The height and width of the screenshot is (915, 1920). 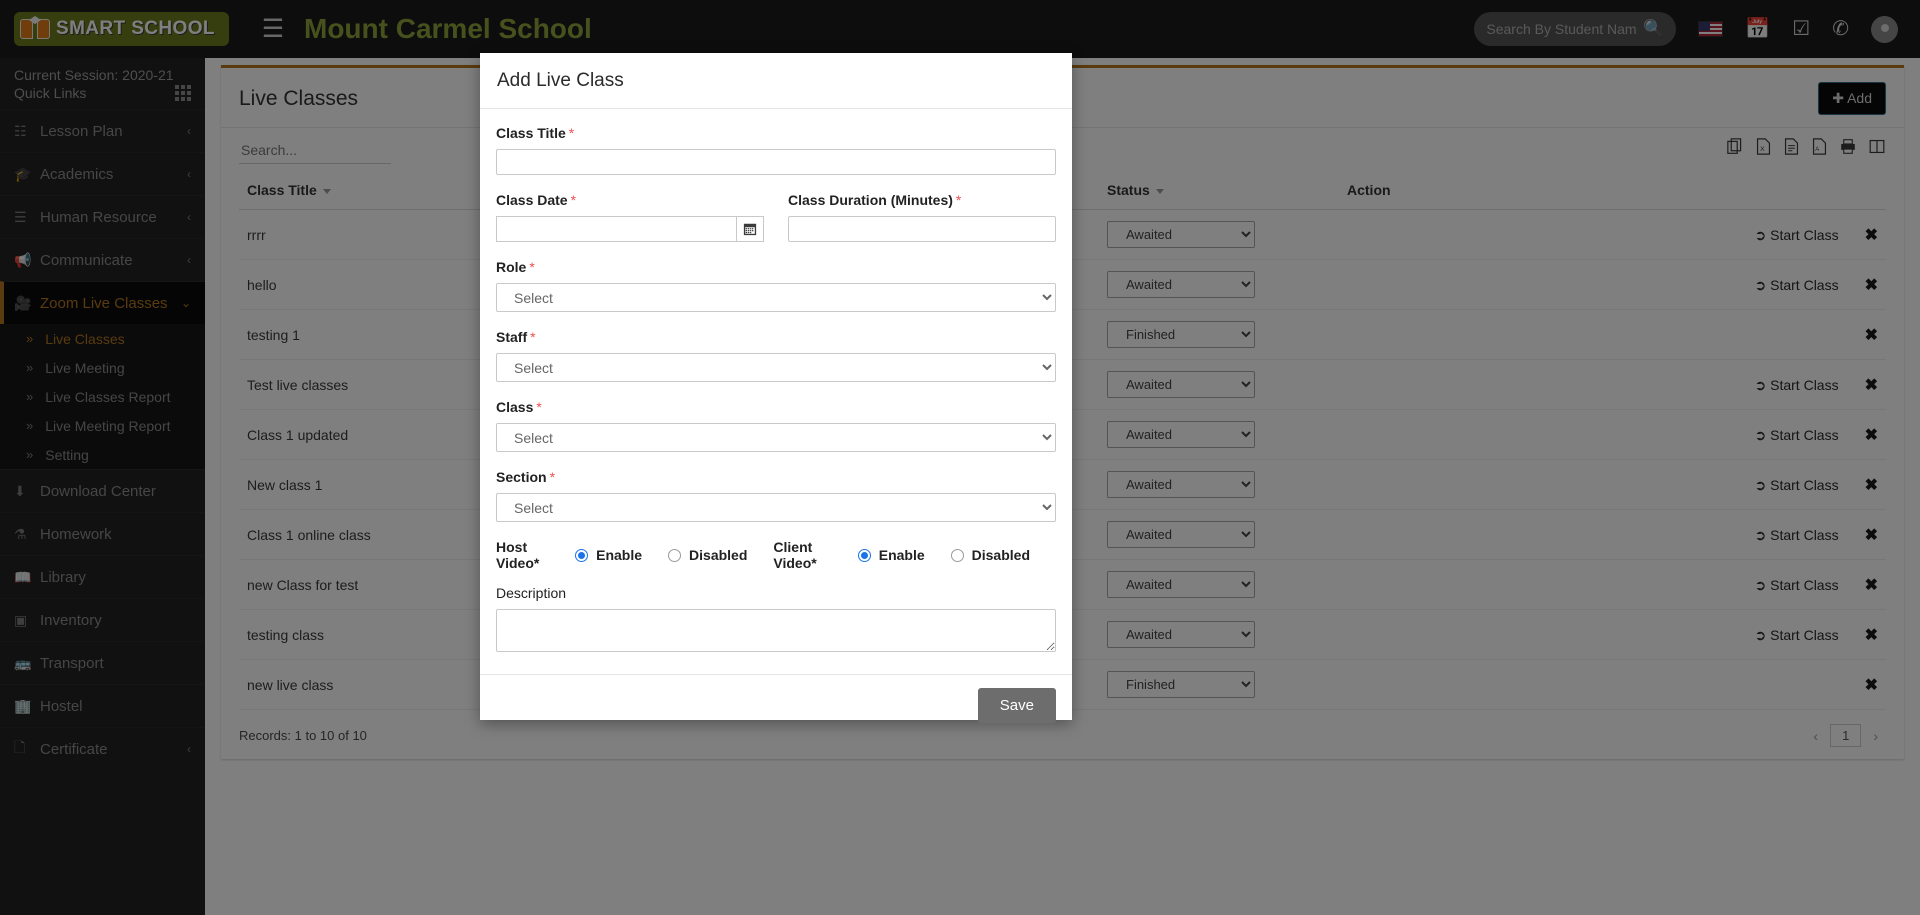 I want to click on class-label: Class *, so click(x=519, y=407).